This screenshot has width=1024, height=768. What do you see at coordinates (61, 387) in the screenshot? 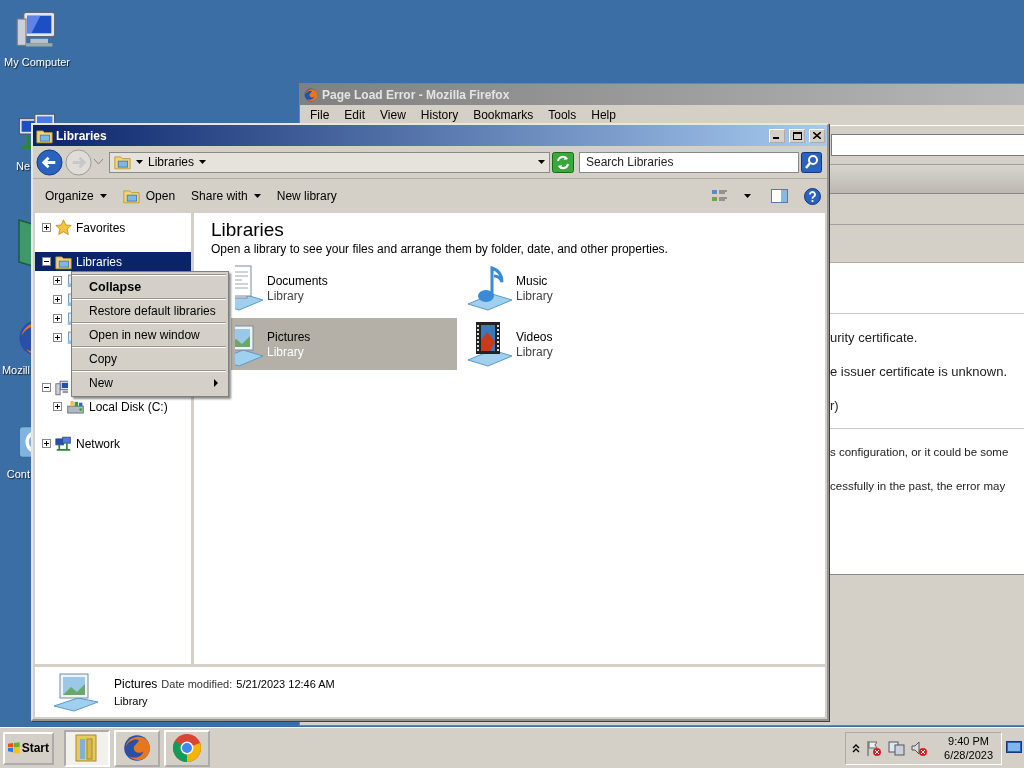
I see `computer-icon` at bounding box center [61, 387].